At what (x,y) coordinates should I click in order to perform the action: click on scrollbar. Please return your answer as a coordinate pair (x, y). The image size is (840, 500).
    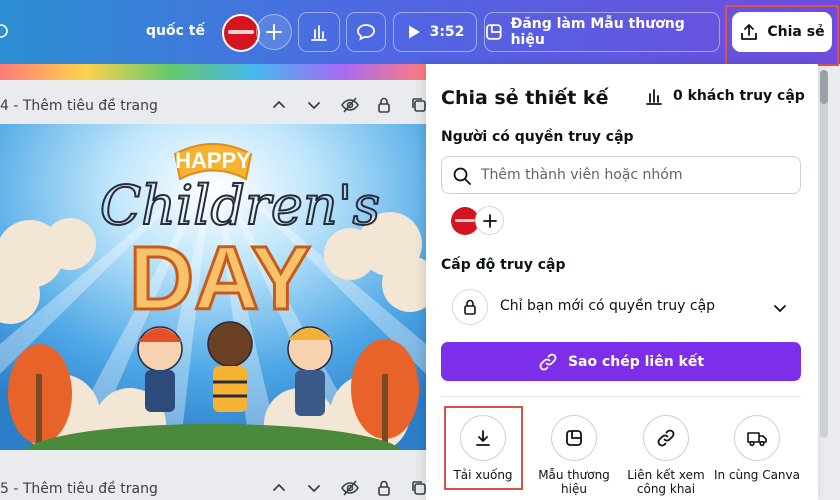
    Looking at the image, I should click on (824, 255).